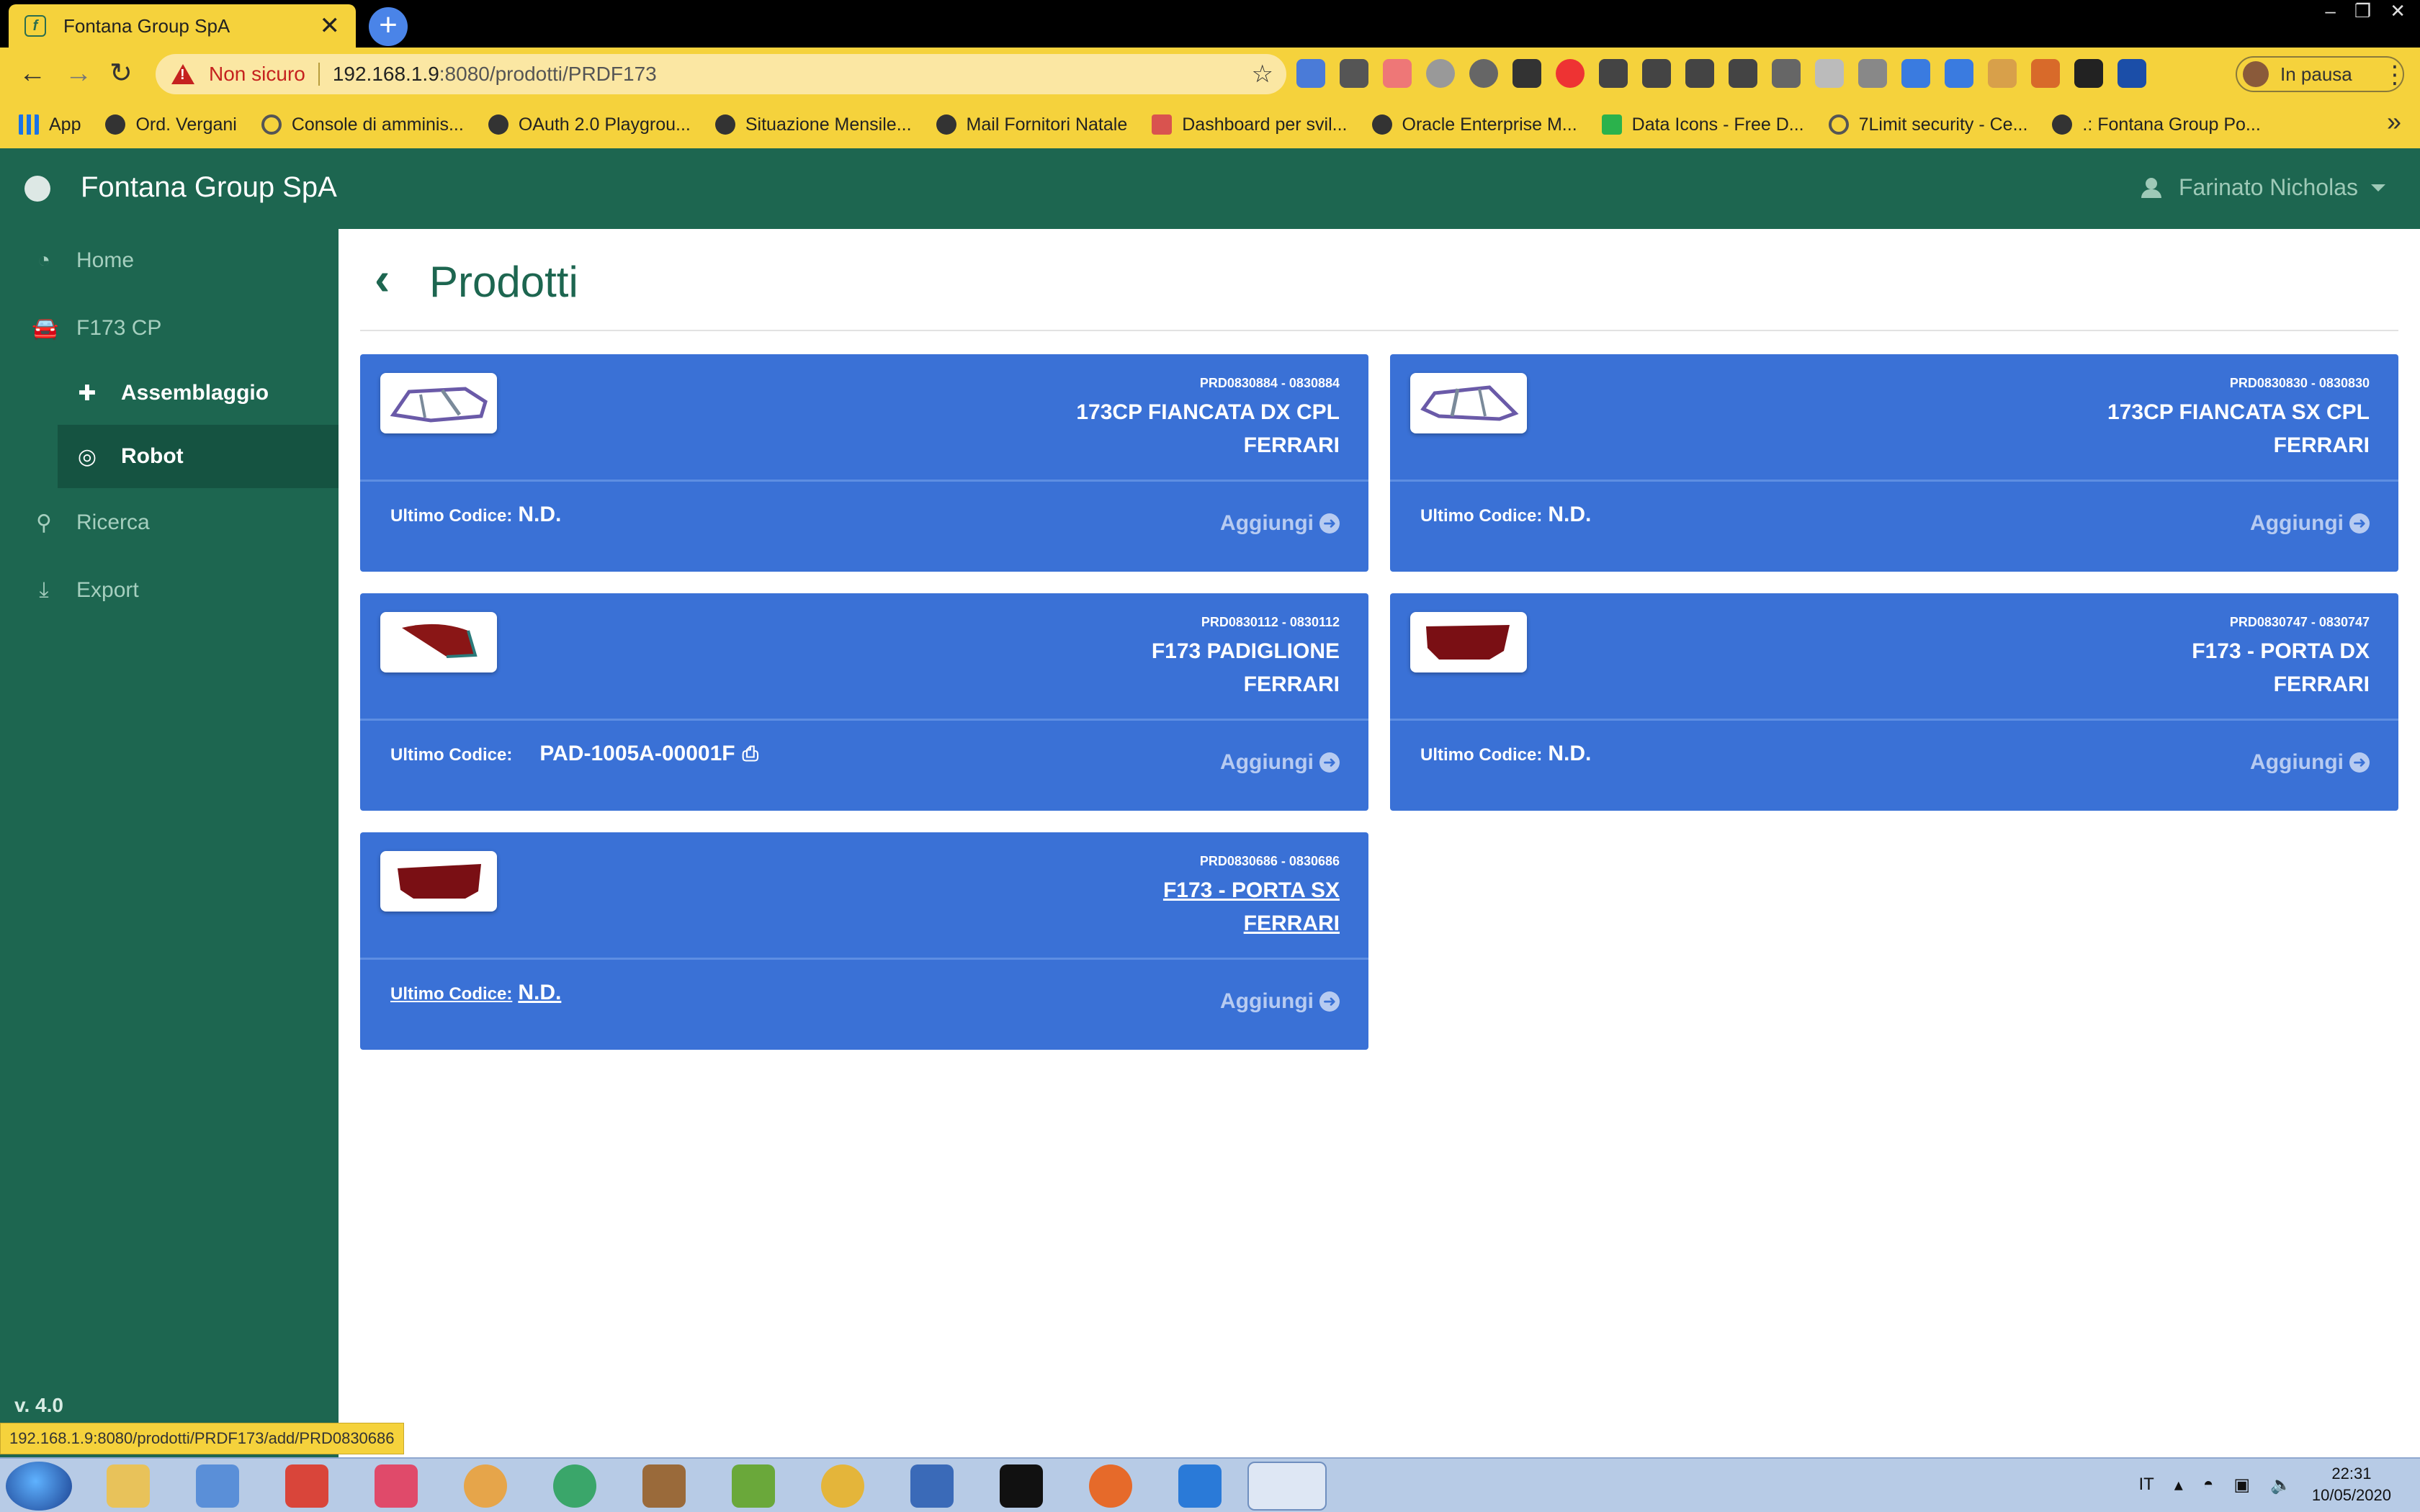  Describe the element at coordinates (753, 1486) in the screenshot. I see `notepad-icon` at that location.